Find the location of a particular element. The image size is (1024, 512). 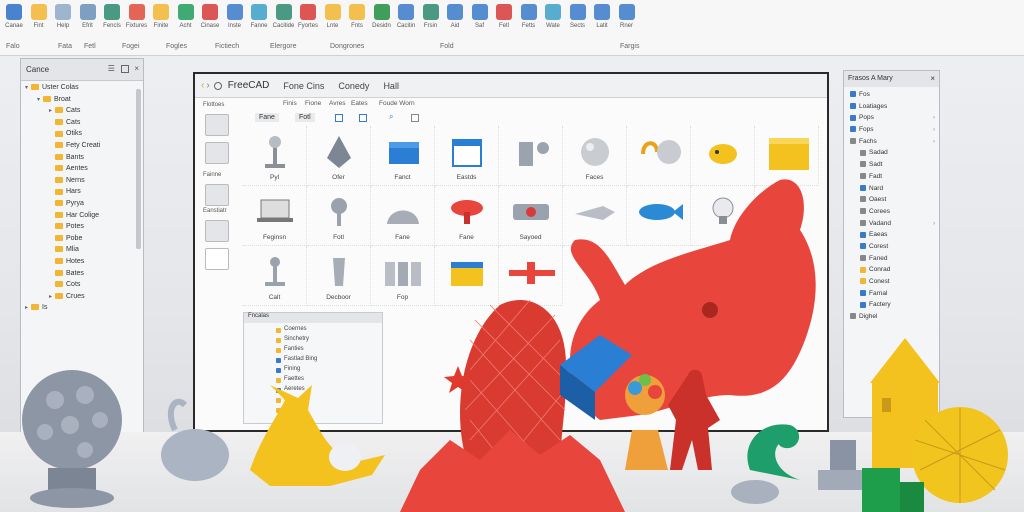

right-panel-item: Vadand › is located at coordinates (891, 226).